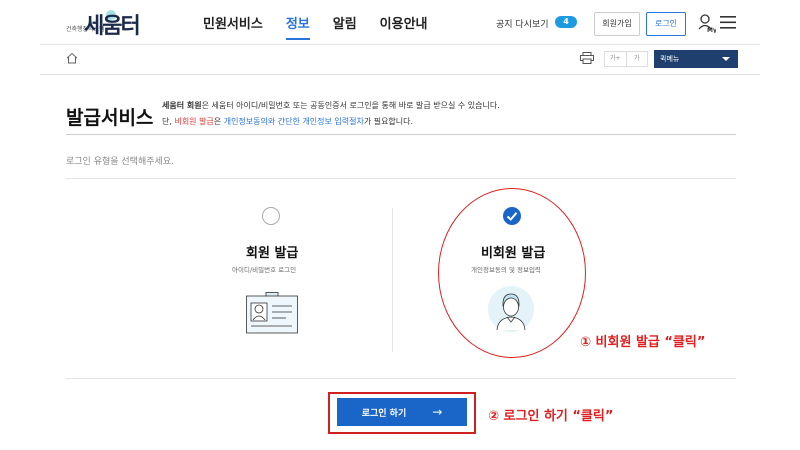 The image size is (800, 450). What do you see at coordinates (696, 59) in the screenshot?
I see `quick-menu-select: 퀵메뉴` at bounding box center [696, 59].